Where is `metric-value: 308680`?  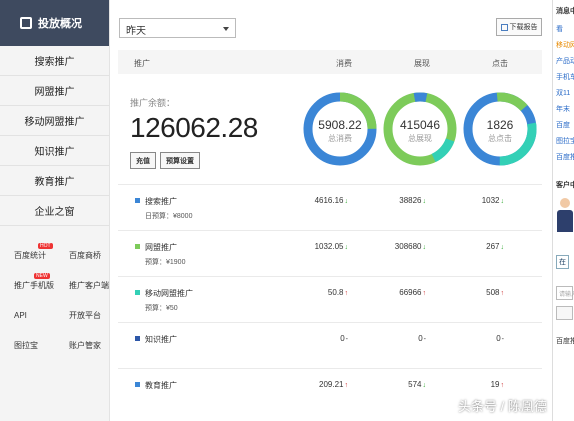 metric-value: 308680 is located at coordinates (408, 246).